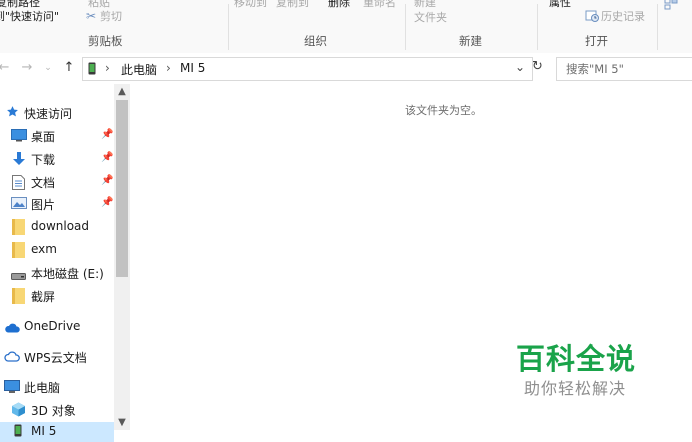 The width and height of the screenshot is (692, 442). What do you see at coordinates (42, 388) in the screenshot?
I see `nav-this-pc-label: 此电脑` at bounding box center [42, 388].